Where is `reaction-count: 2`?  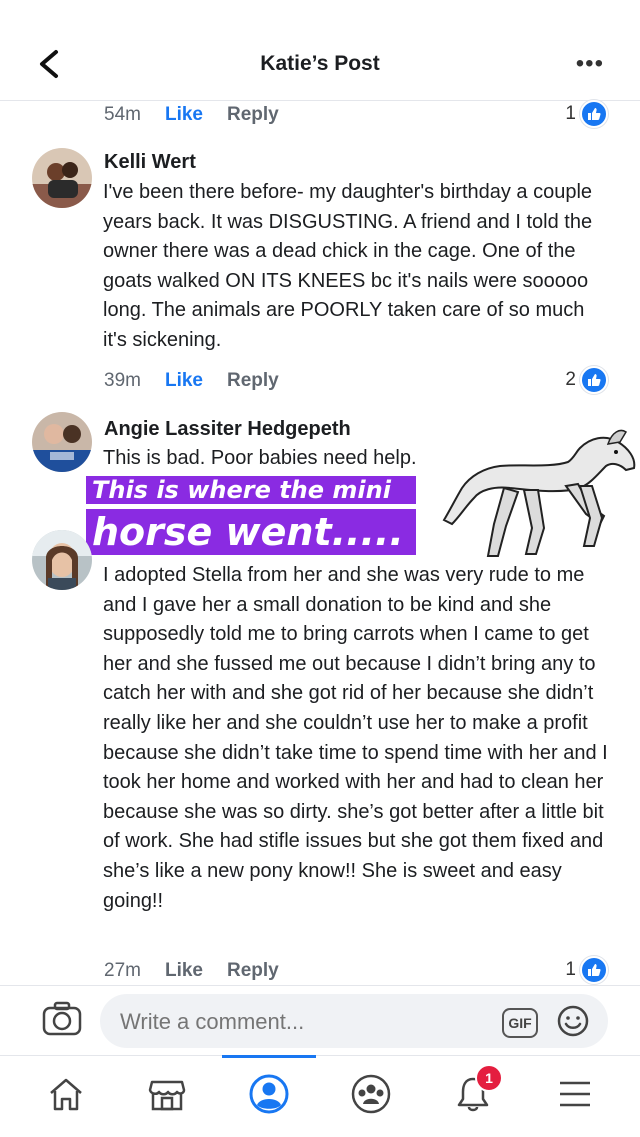
reaction-count: 2 is located at coordinates (586, 380).